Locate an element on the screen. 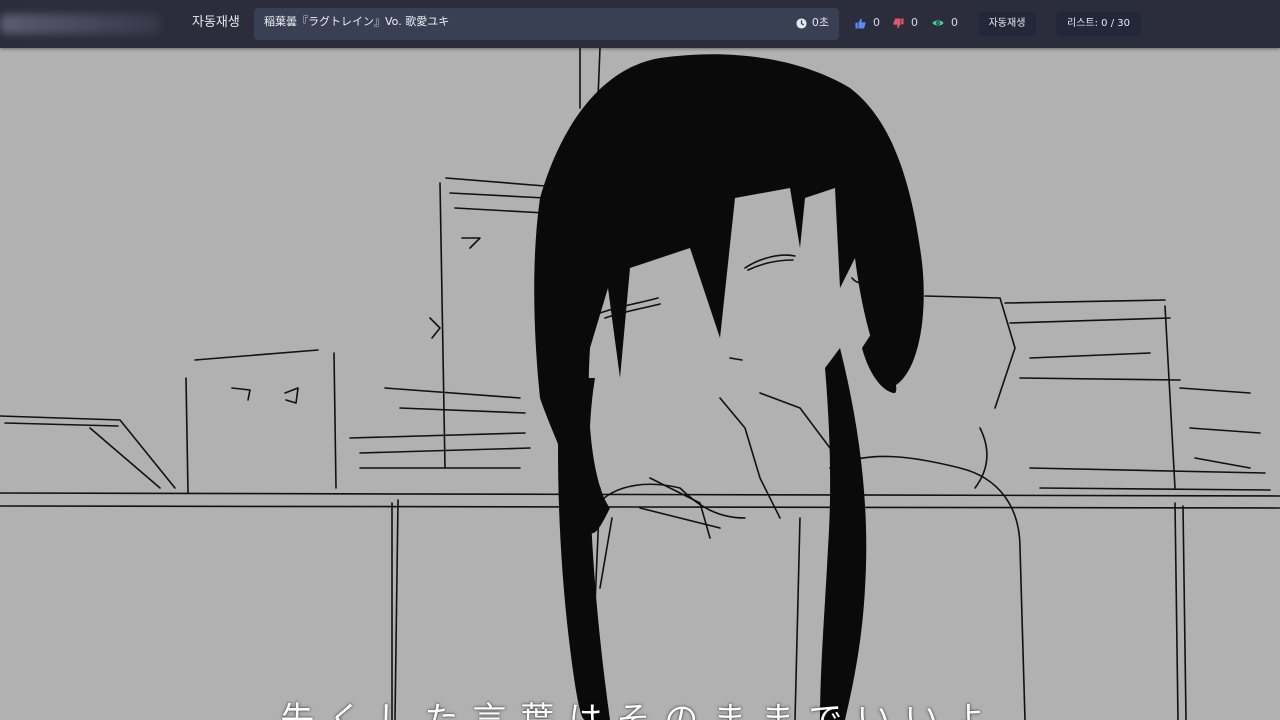 The width and height of the screenshot is (1280, 720). duration: 0초 is located at coordinates (812, 23).